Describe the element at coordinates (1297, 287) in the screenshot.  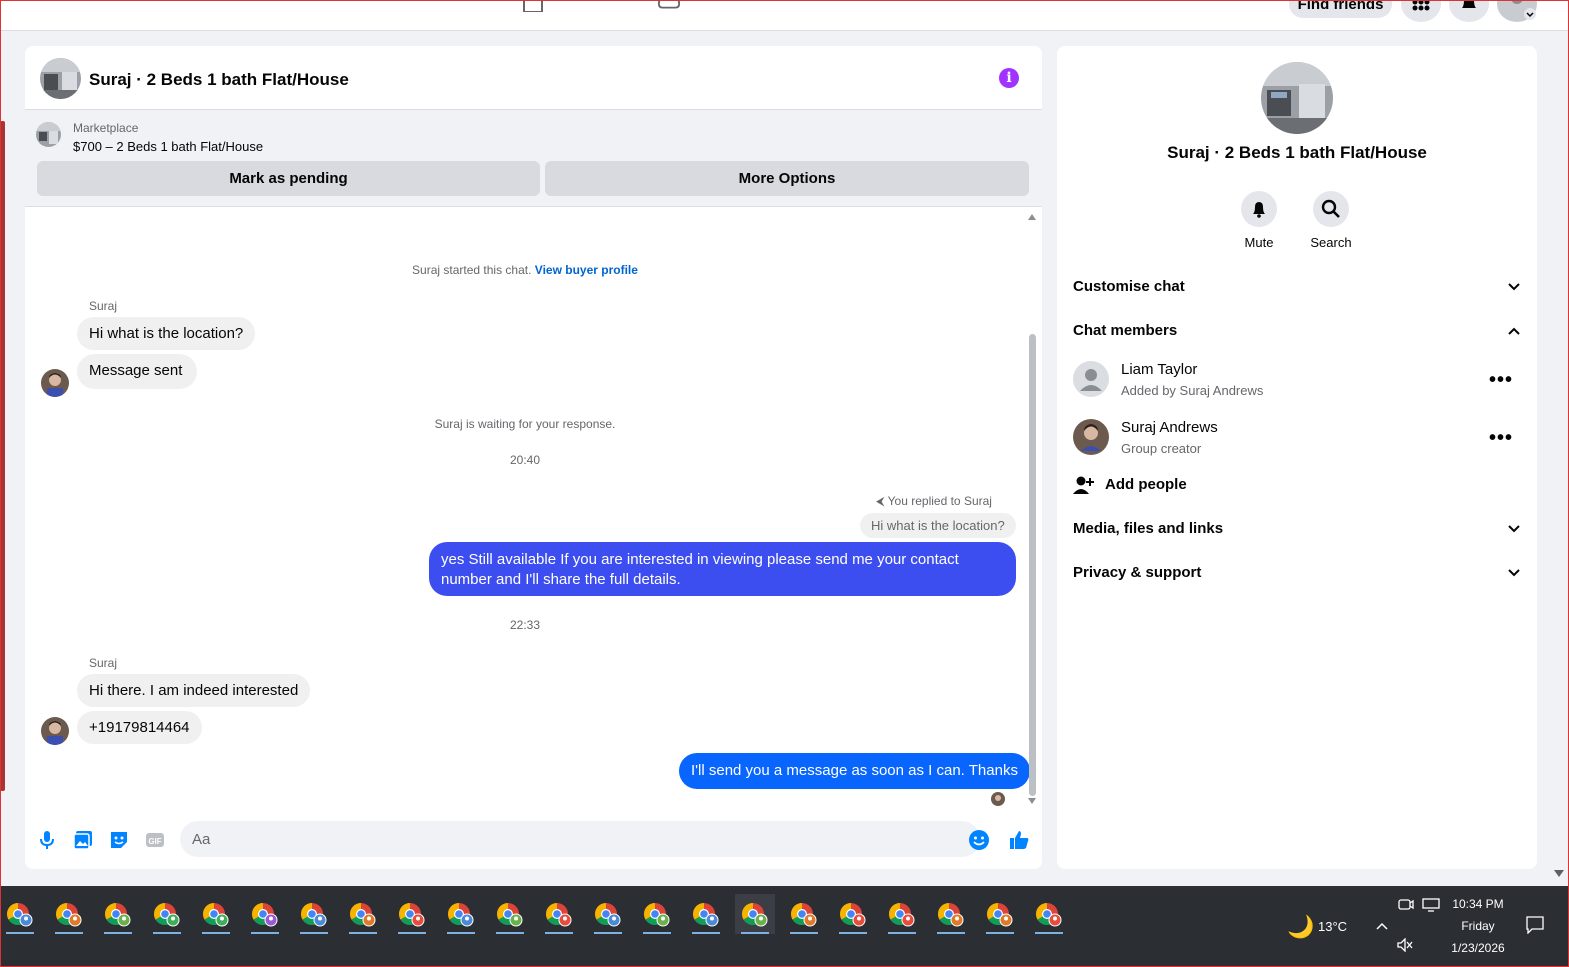
I see `customise-chat-section: Customise chat` at that location.